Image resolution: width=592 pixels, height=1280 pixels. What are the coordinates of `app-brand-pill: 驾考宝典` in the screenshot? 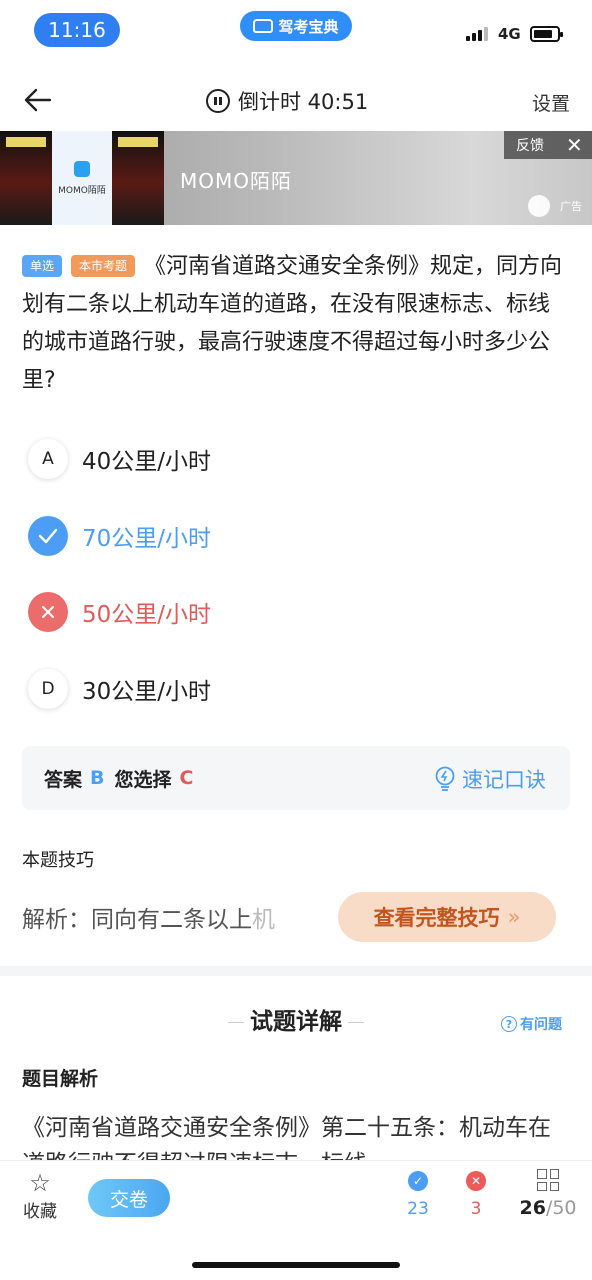 It's located at (296, 26).